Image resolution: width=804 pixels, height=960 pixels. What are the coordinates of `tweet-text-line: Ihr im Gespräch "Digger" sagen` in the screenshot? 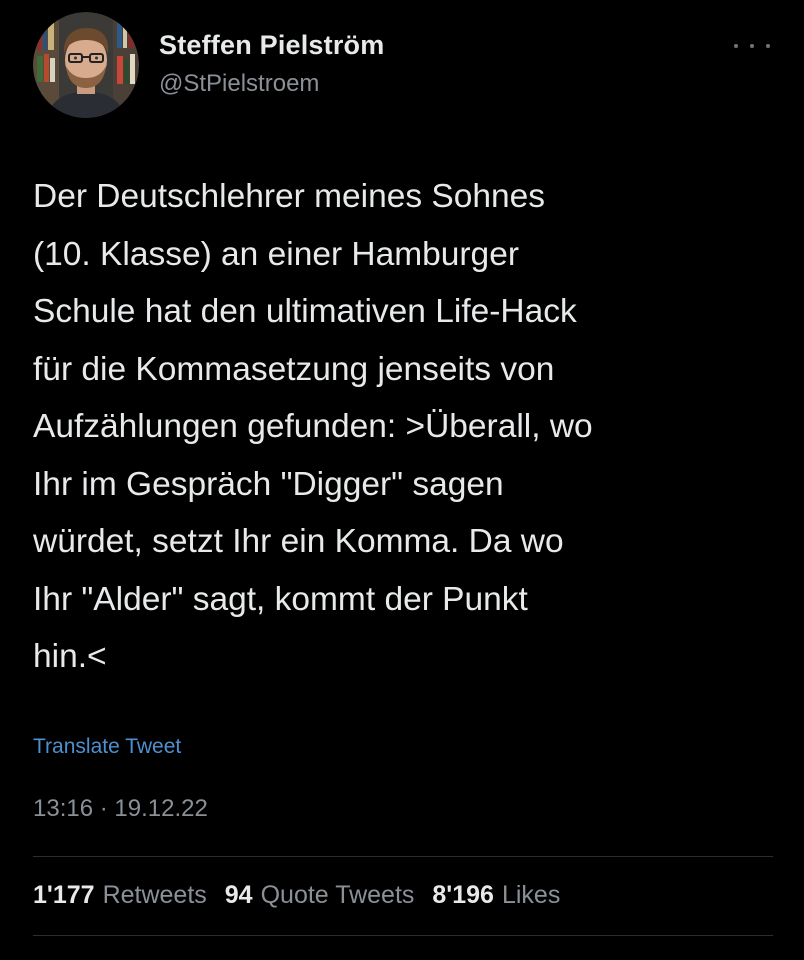 It's located at (268, 484).